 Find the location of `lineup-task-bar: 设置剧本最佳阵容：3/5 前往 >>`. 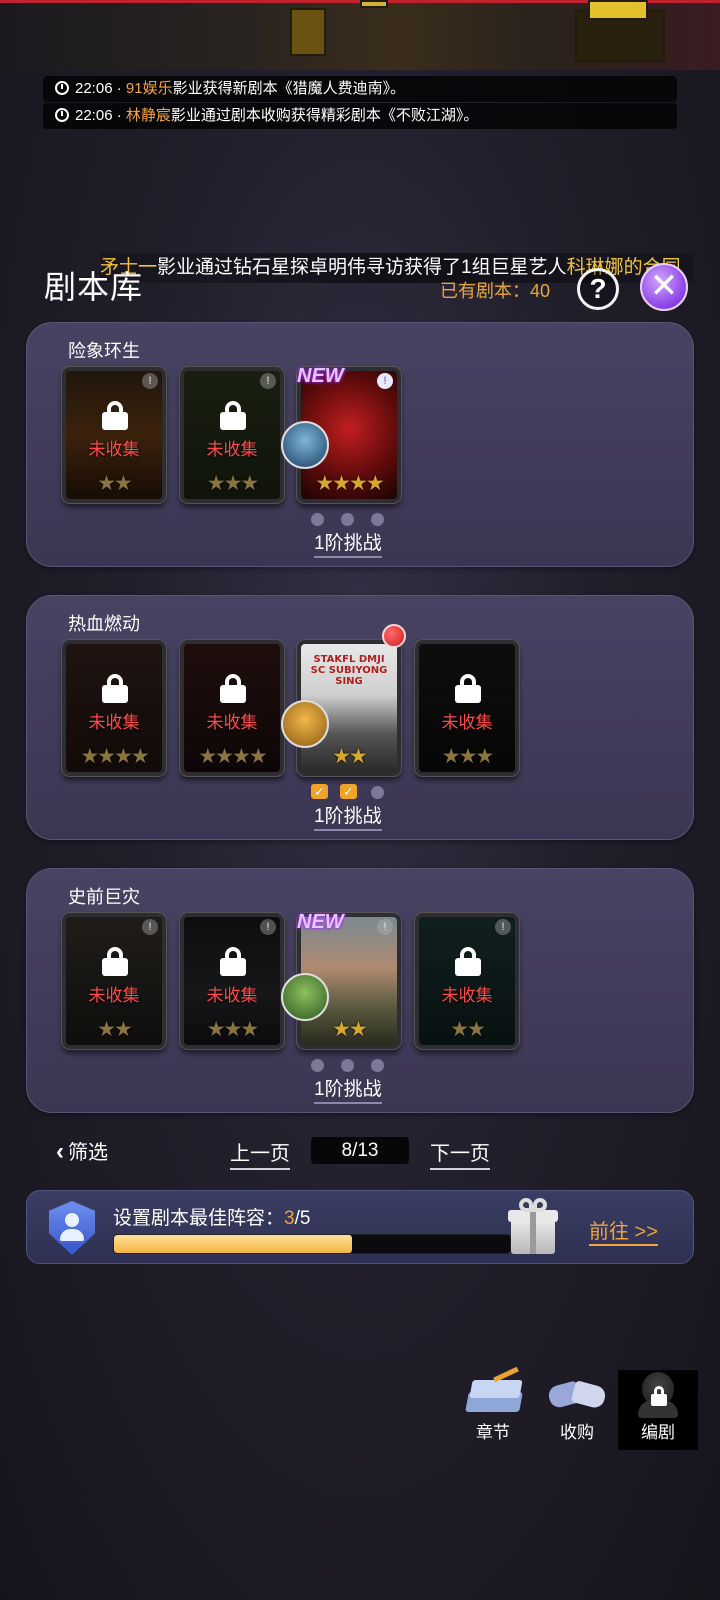

lineup-task-bar: 设置剧本最佳阵容：3/5 前往 >> is located at coordinates (360, 1227).